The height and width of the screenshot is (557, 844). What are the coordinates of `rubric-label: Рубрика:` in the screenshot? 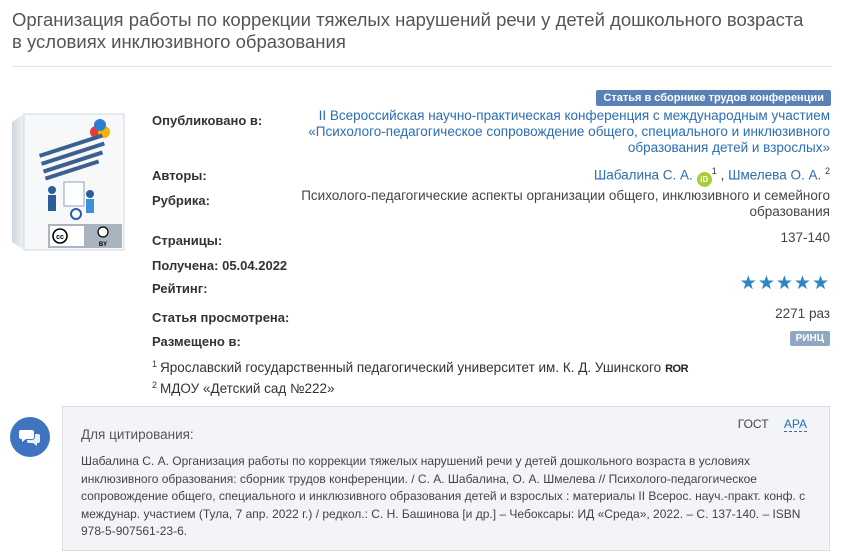 It's located at (181, 200).